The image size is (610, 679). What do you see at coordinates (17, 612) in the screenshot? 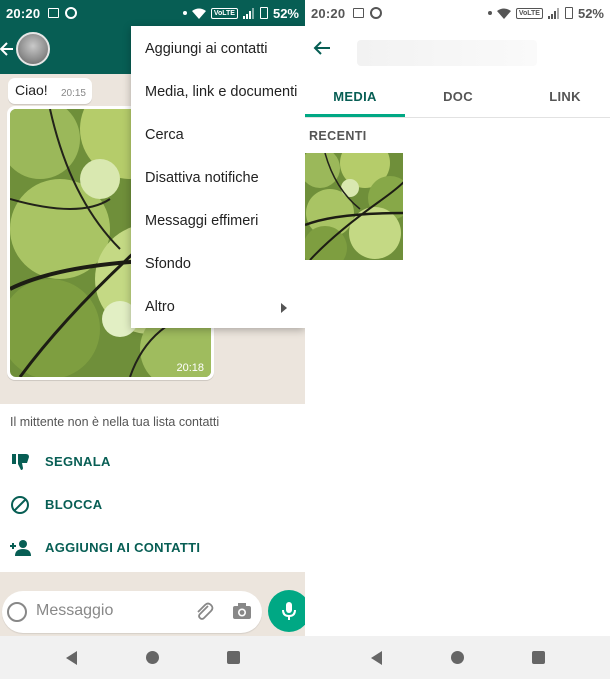
I see `emoji-icon` at bounding box center [17, 612].